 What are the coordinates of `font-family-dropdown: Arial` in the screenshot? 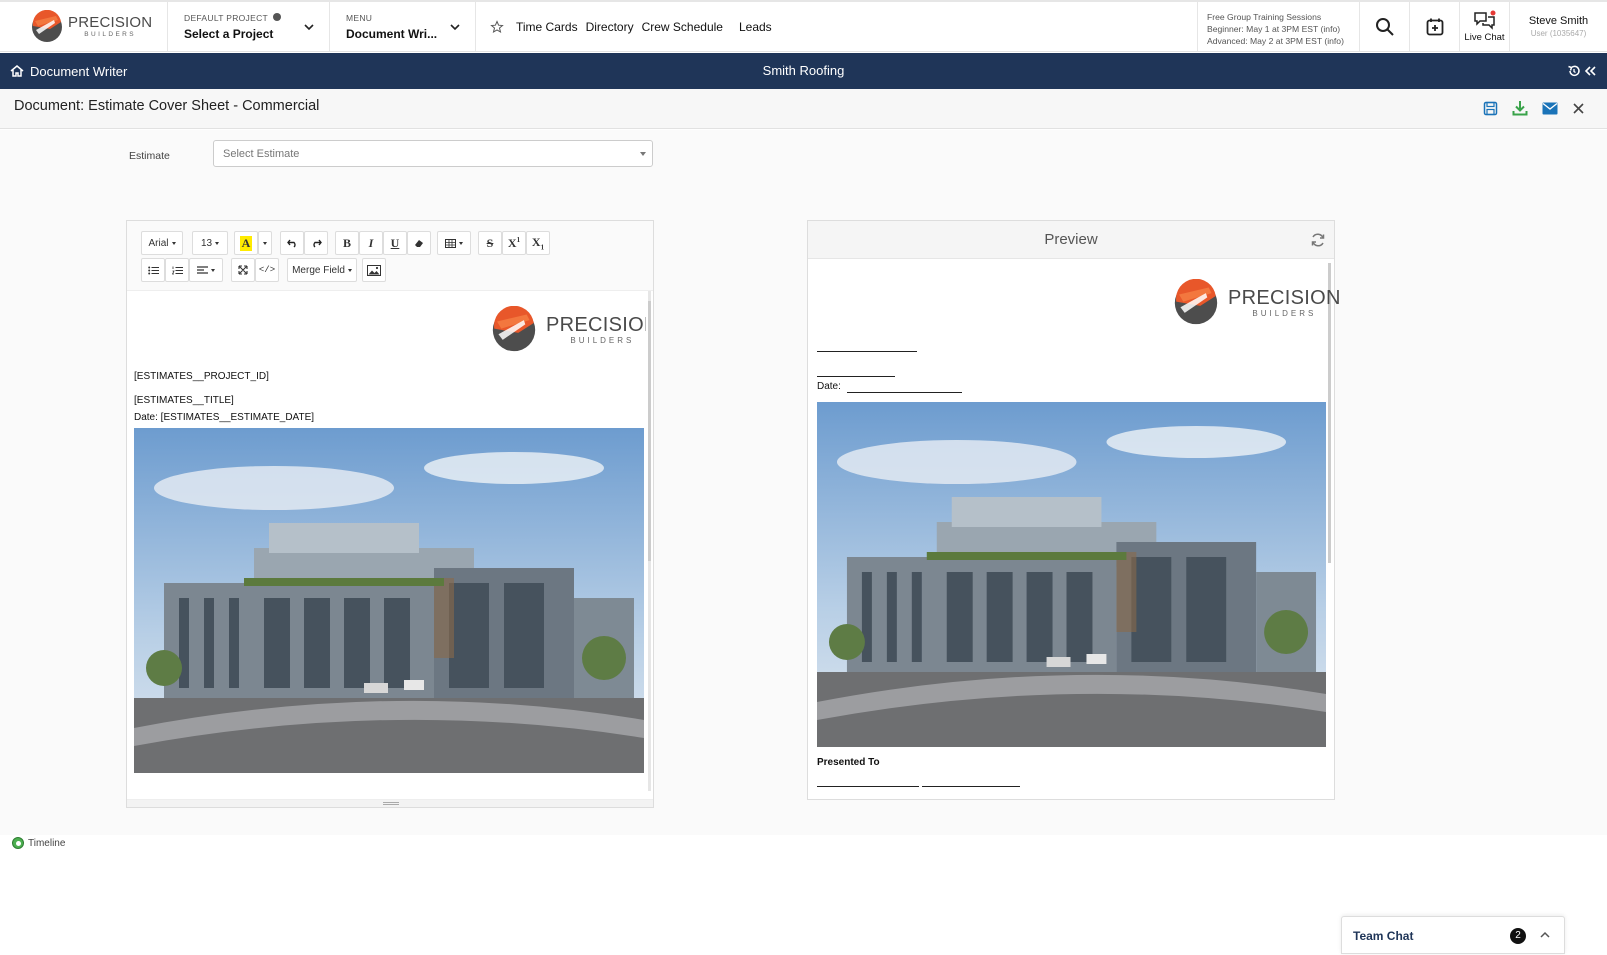 It's located at (162, 243).